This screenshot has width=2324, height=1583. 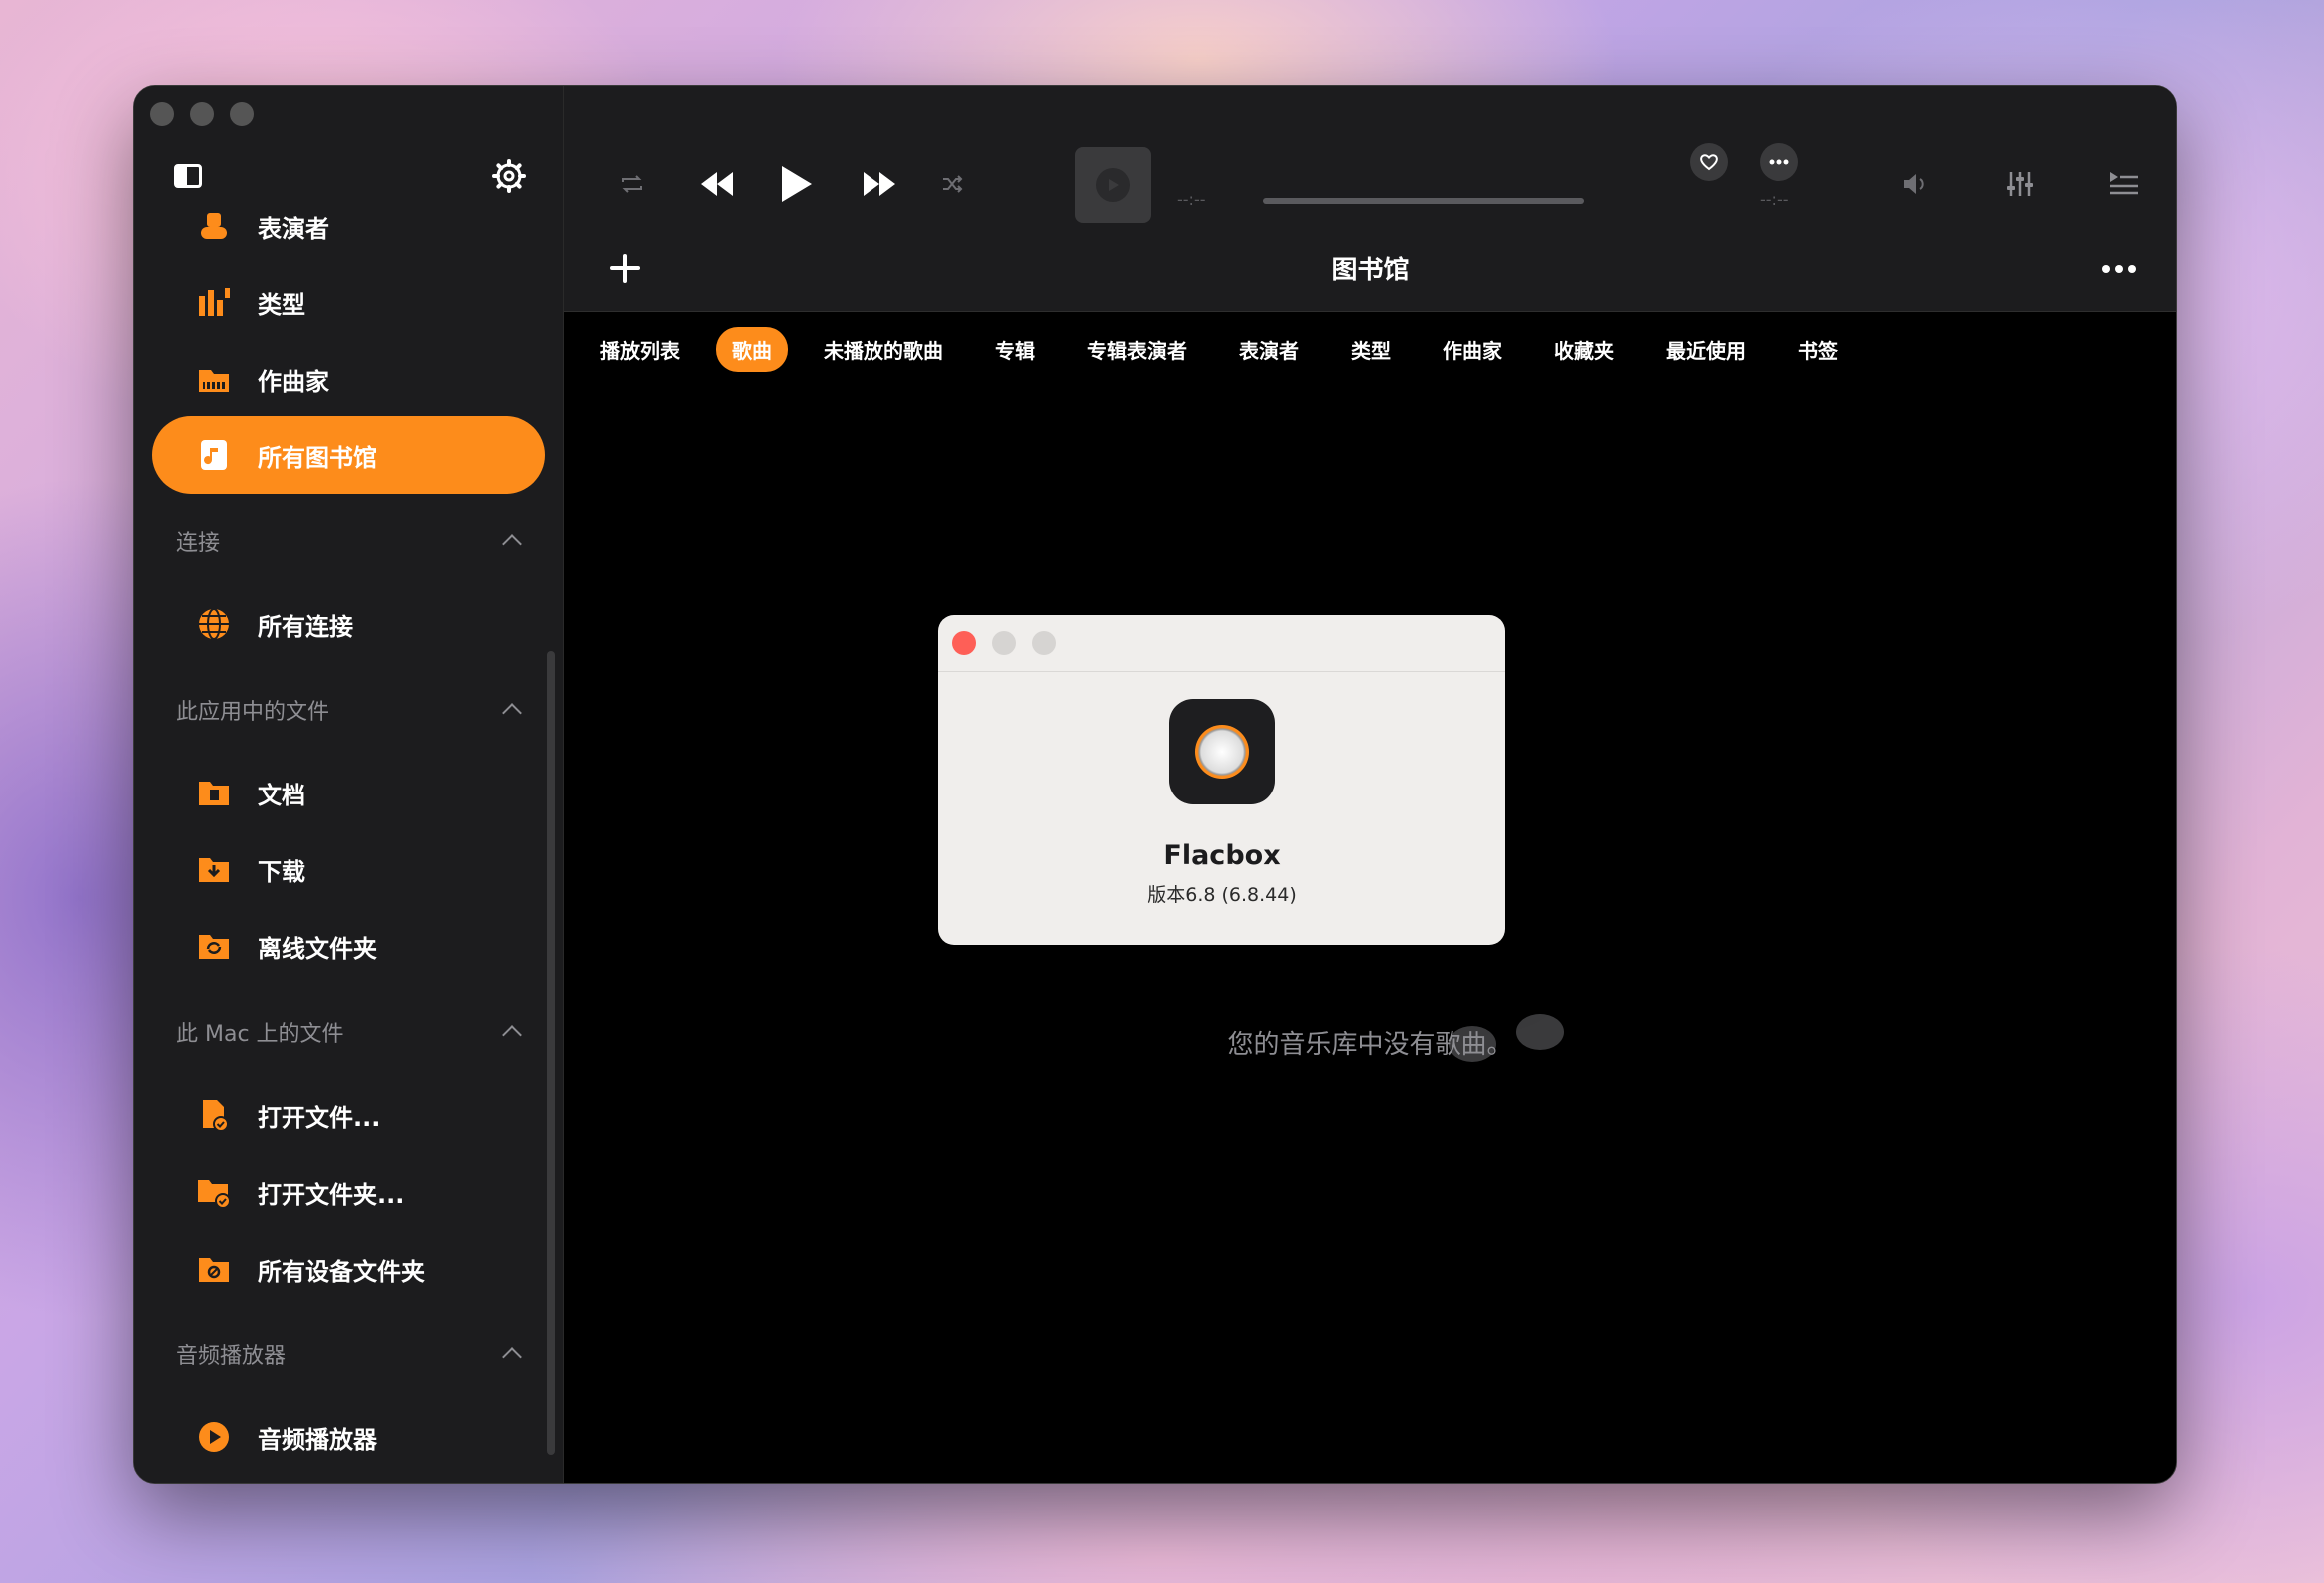 What do you see at coordinates (214, 1269) in the screenshot?
I see `device-folder-icon` at bounding box center [214, 1269].